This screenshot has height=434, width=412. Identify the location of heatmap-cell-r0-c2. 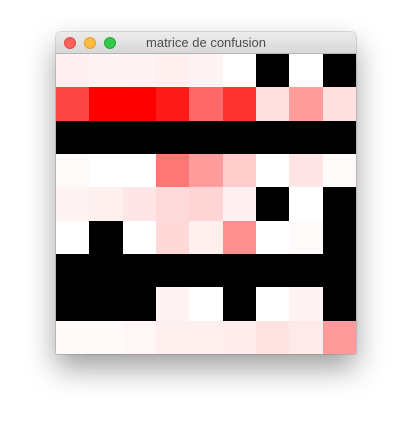
(139, 71).